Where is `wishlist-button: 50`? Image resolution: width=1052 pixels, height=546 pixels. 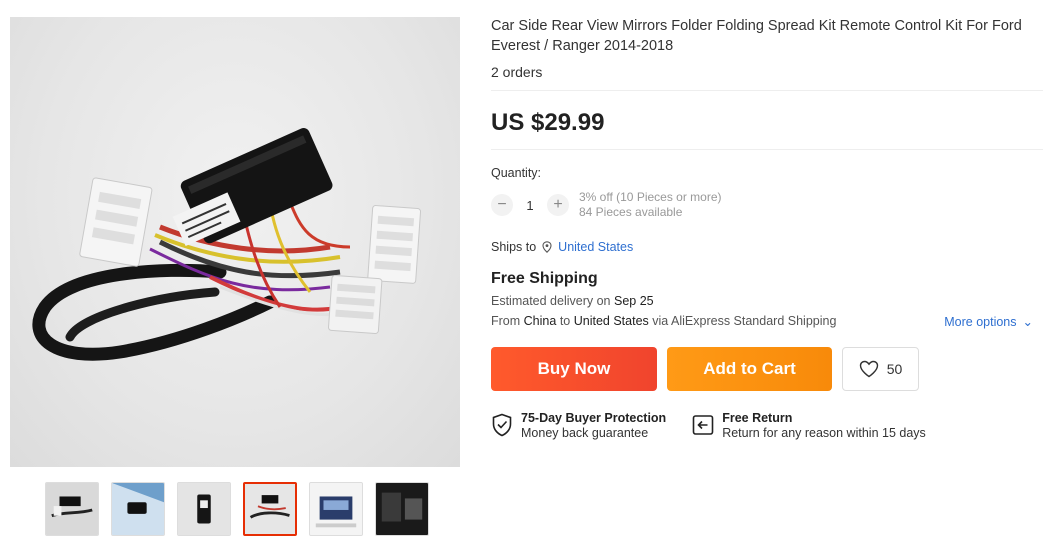 wishlist-button: 50 is located at coordinates (880, 369).